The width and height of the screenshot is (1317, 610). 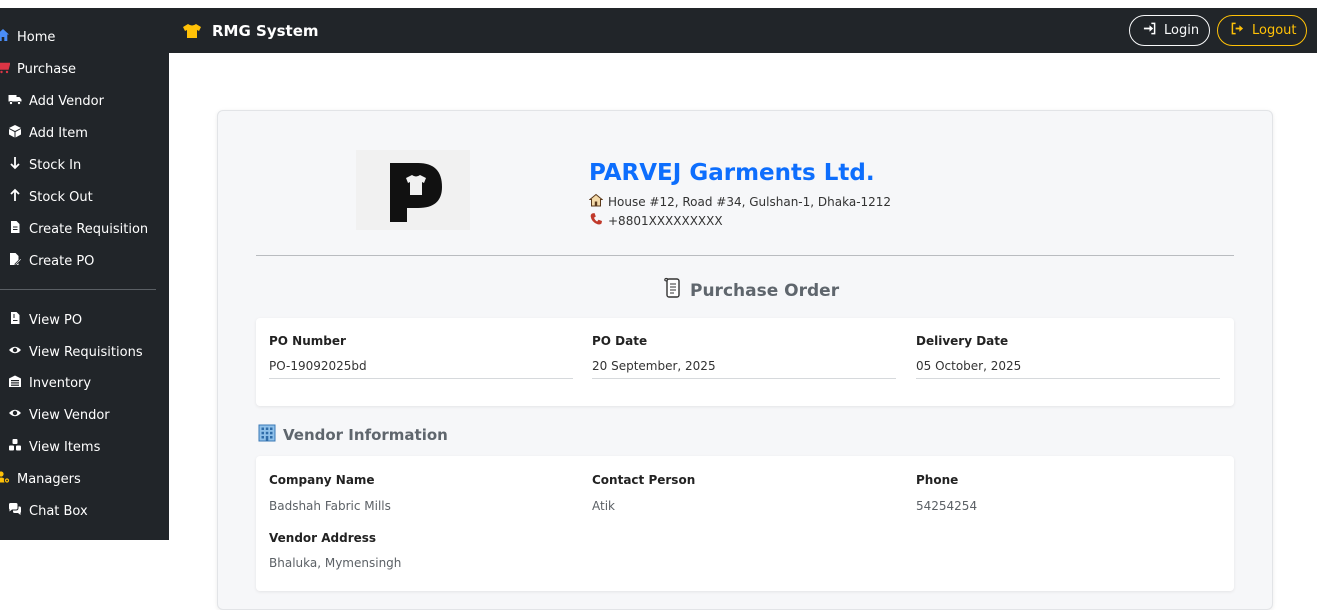 What do you see at coordinates (15, 197) in the screenshot?
I see `arrow-up-icon` at bounding box center [15, 197].